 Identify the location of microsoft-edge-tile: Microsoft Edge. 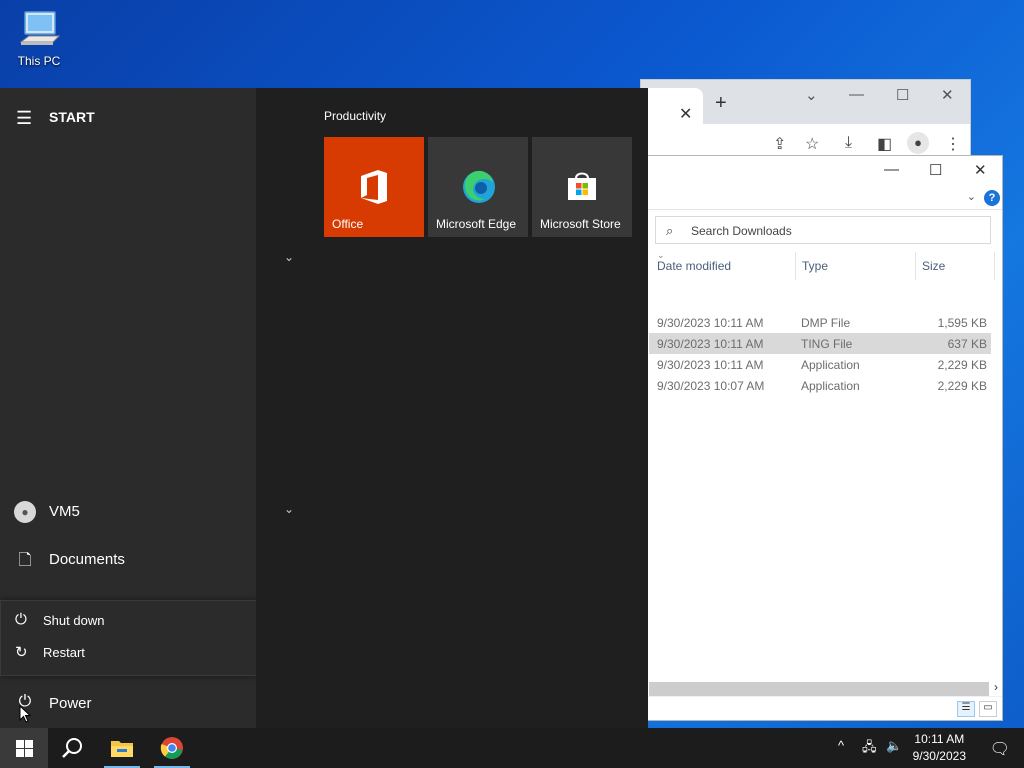
(478, 187).